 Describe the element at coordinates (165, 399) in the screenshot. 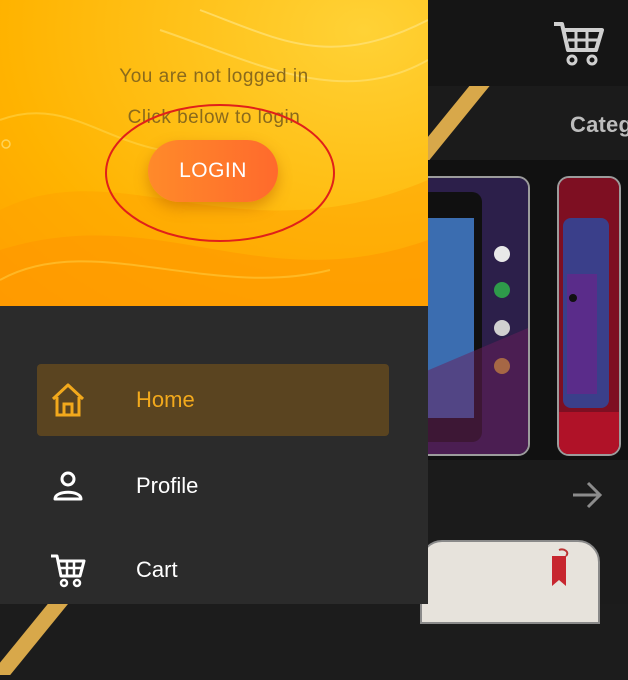

I see `menu-item-label: Home` at that location.